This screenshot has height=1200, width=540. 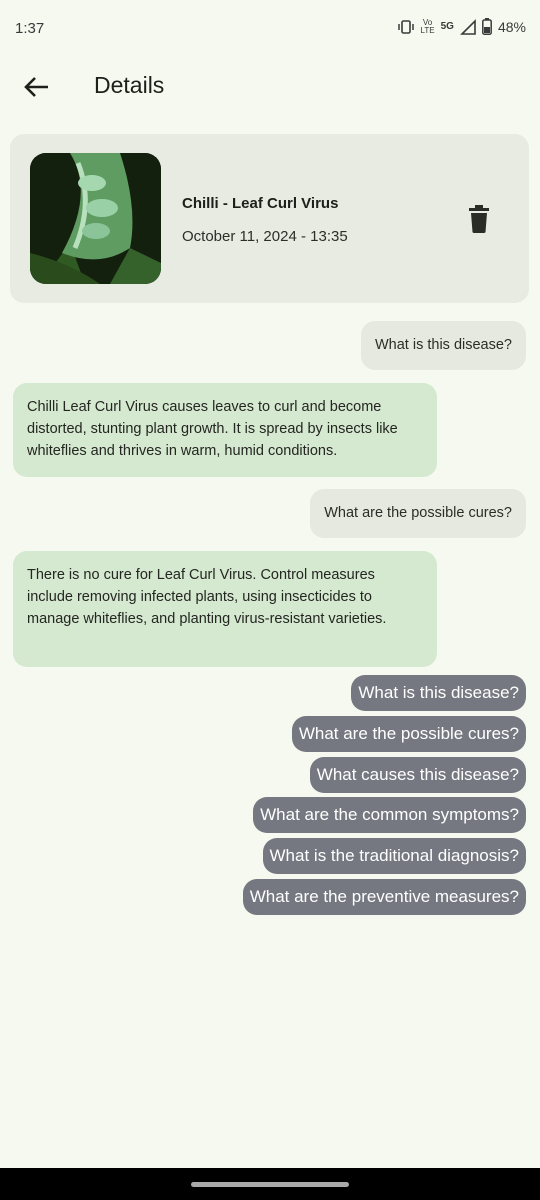 What do you see at coordinates (270, 86) in the screenshot?
I see `app-bar: Details` at bounding box center [270, 86].